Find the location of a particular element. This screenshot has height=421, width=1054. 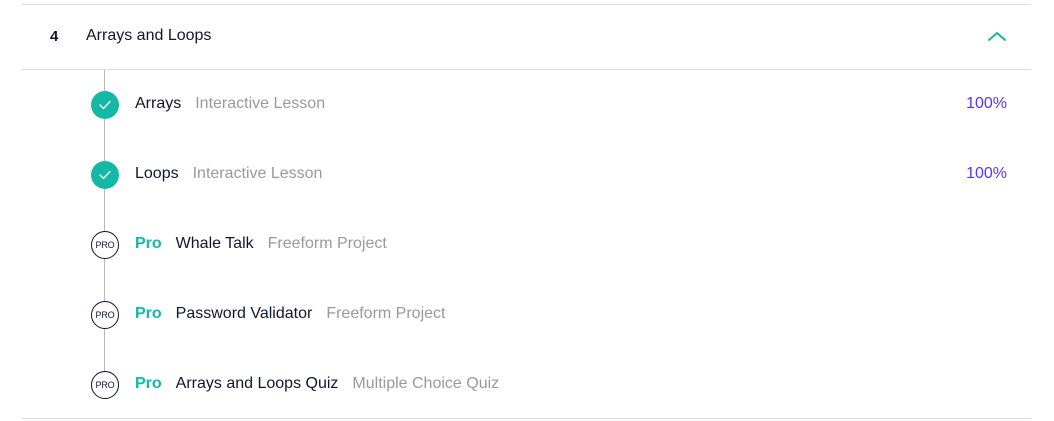

lesson-label: Arrays Interactive Lesson is located at coordinates (230, 104).